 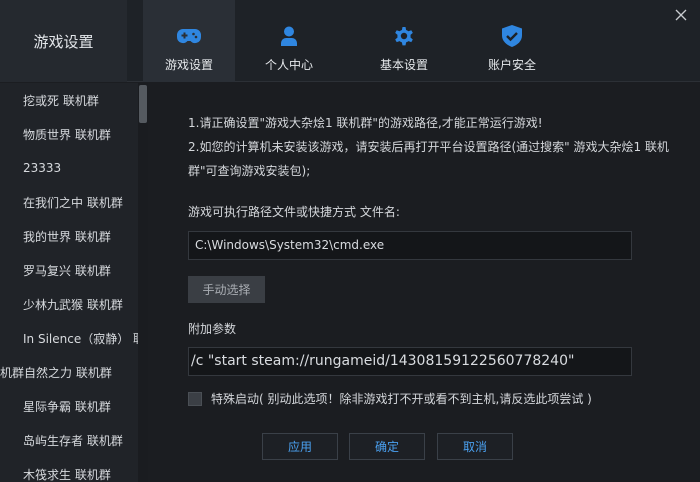 What do you see at coordinates (288, 65) in the screenshot?
I see `tab-label: 个人中心` at bounding box center [288, 65].